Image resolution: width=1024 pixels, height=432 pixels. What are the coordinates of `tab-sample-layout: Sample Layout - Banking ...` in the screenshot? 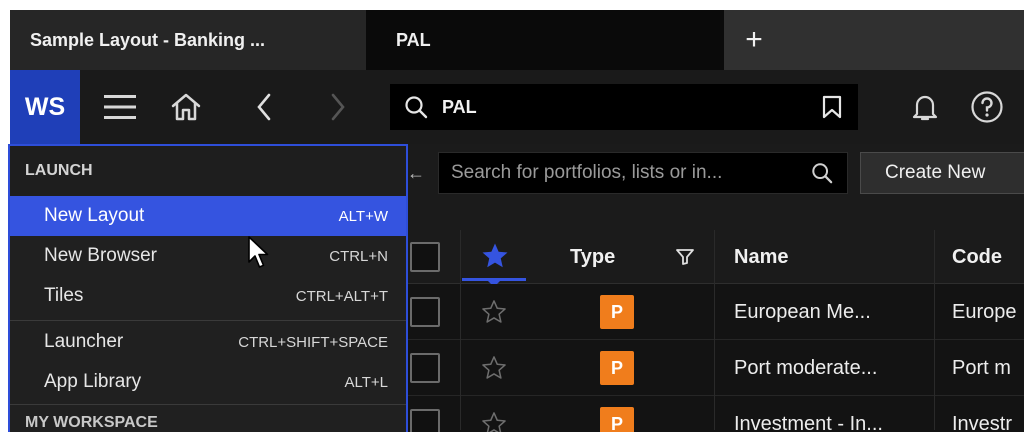 It's located at (188, 40).